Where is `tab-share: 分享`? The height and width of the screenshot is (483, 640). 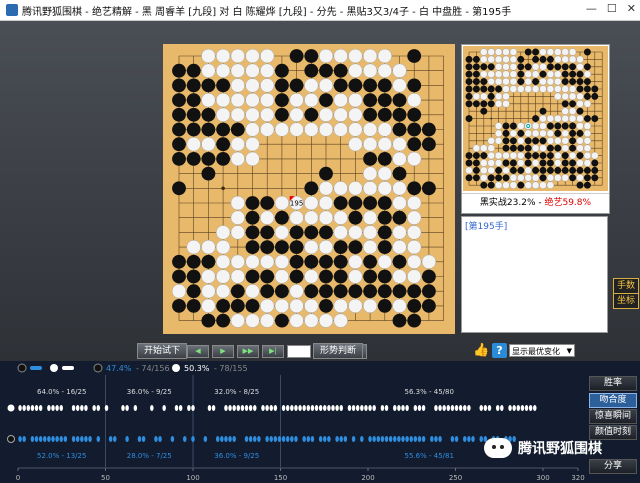
tab-share: 分享 is located at coordinates (613, 466).